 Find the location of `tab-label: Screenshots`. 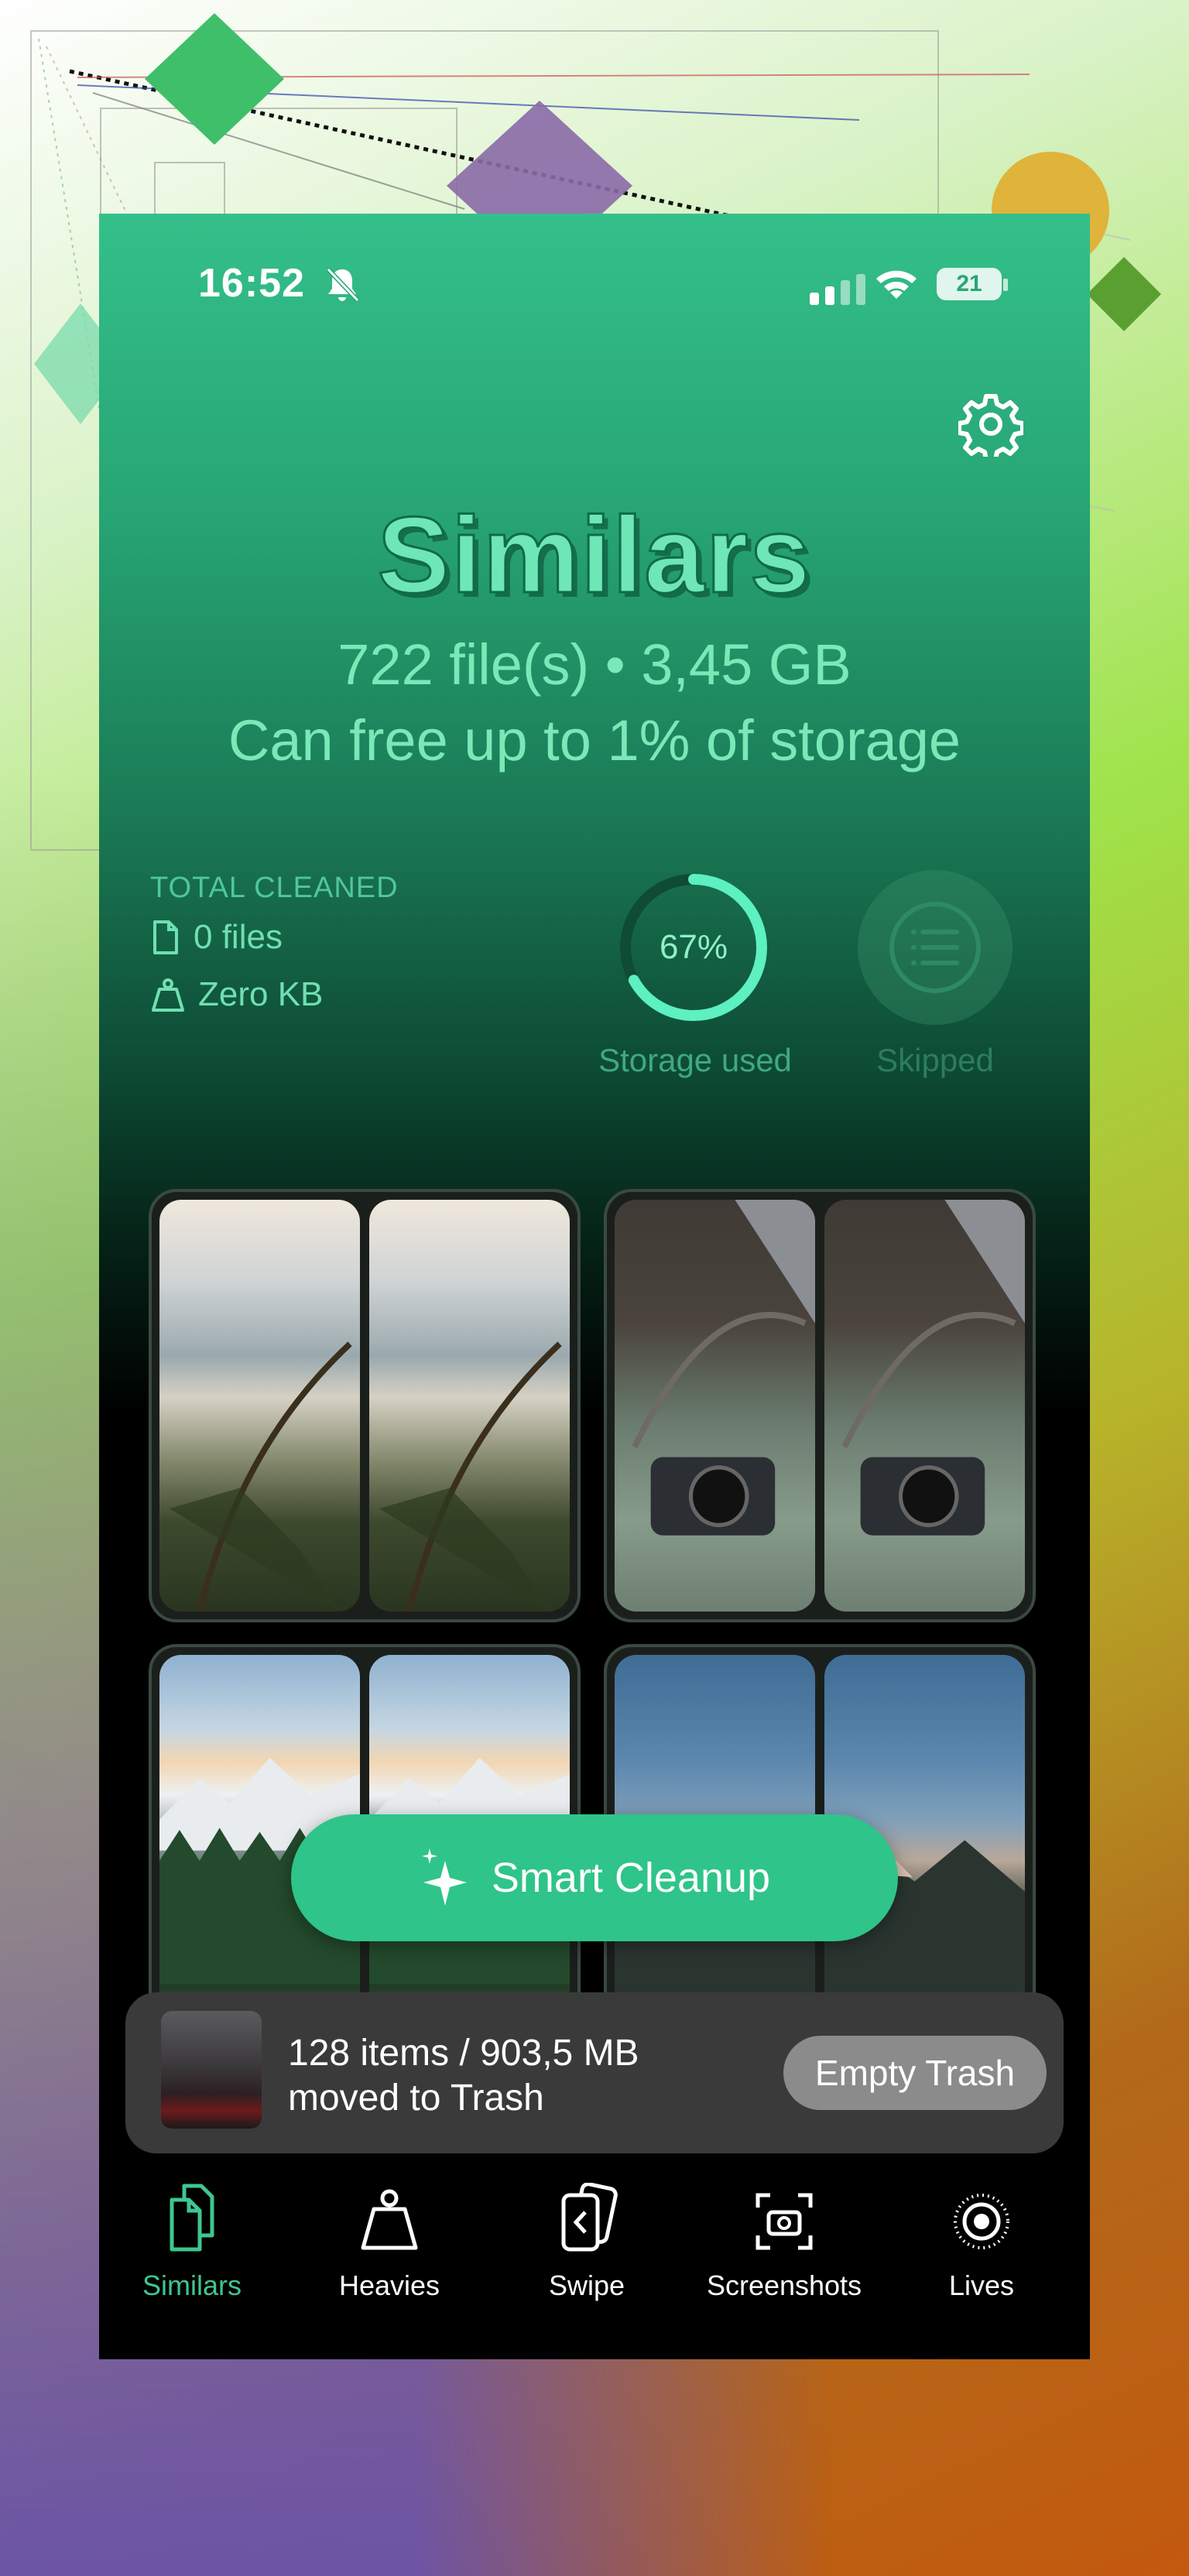

tab-label: Screenshots is located at coordinates (784, 2285).